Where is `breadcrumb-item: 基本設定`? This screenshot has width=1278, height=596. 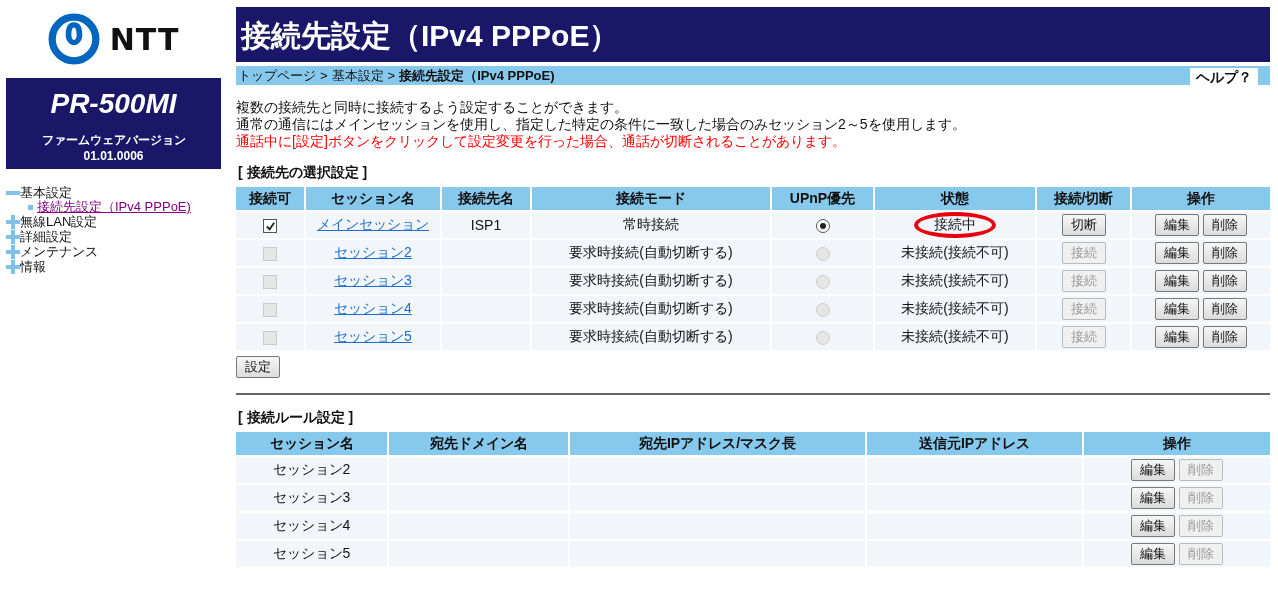
breadcrumb-item: 基本設定 is located at coordinates (357, 75).